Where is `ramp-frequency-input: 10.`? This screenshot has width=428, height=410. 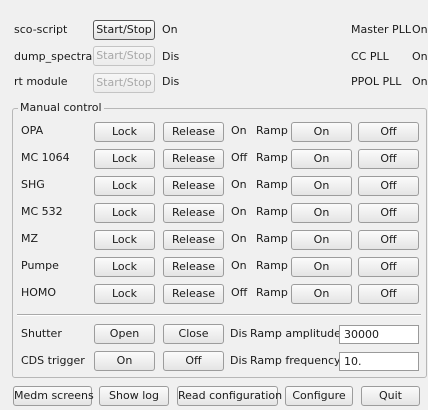 ramp-frequency-input: 10. is located at coordinates (379, 361).